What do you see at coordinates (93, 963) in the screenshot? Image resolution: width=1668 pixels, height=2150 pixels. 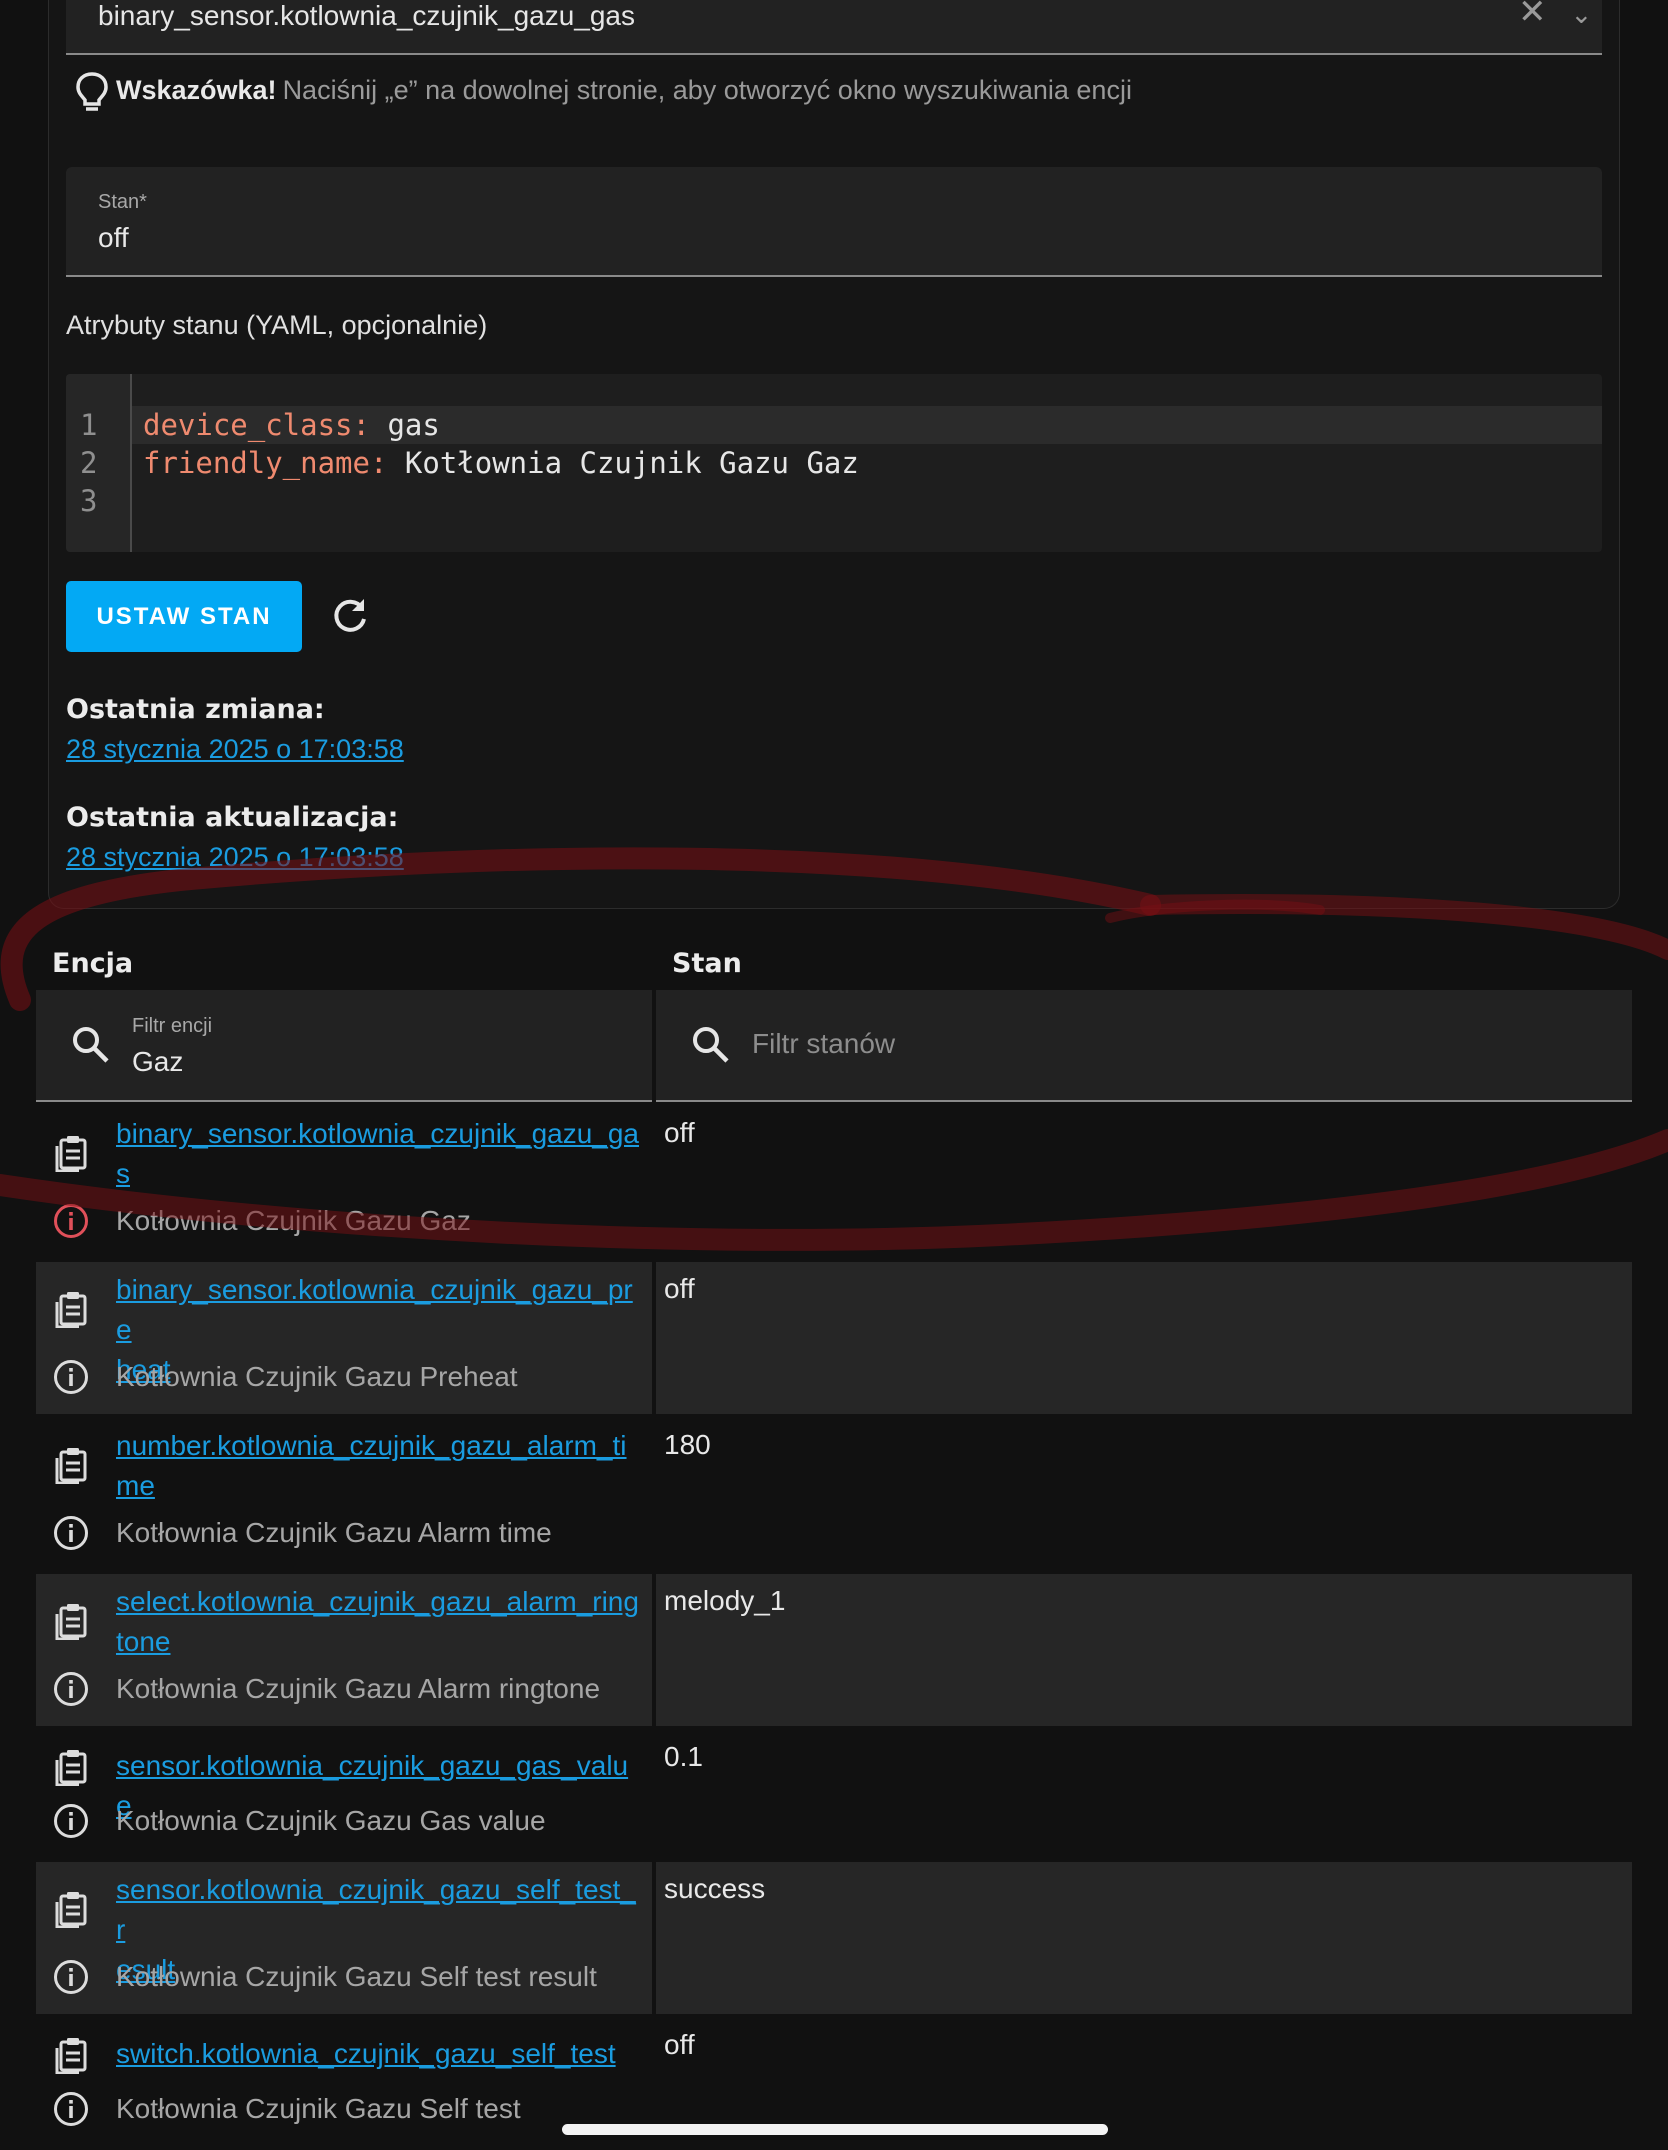 I see `column-header-entity: Encja` at bounding box center [93, 963].